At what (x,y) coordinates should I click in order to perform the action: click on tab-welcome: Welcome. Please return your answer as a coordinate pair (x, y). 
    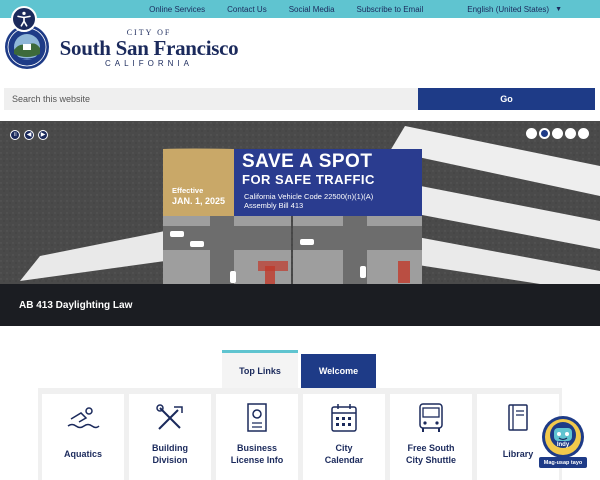
    Looking at the image, I should click on (338, 371).